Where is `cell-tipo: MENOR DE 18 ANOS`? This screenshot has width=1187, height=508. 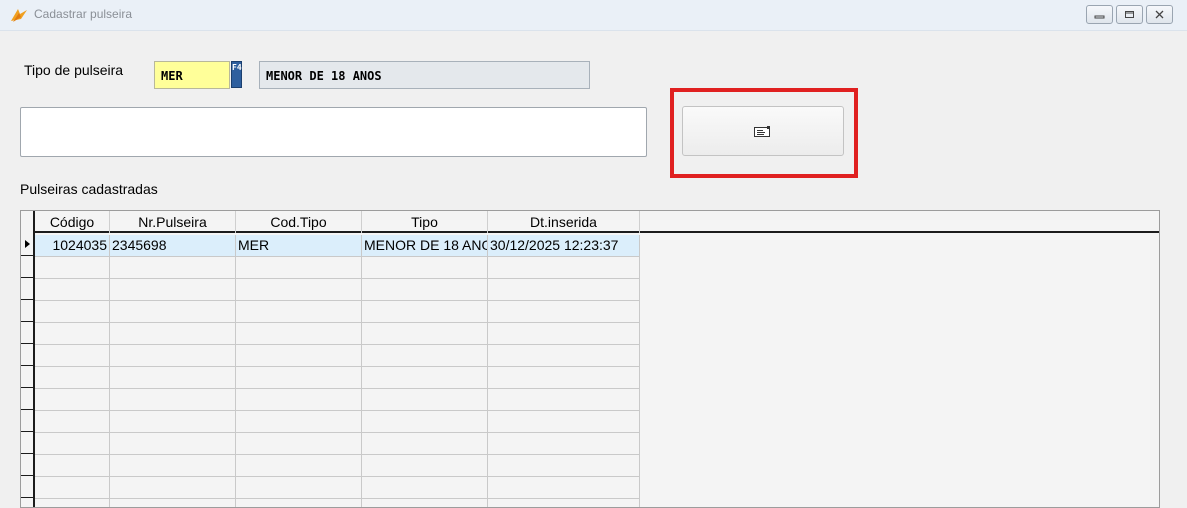 cell-tipo: MENOR DE 18 ANOS is located at coordinates (425, 246).